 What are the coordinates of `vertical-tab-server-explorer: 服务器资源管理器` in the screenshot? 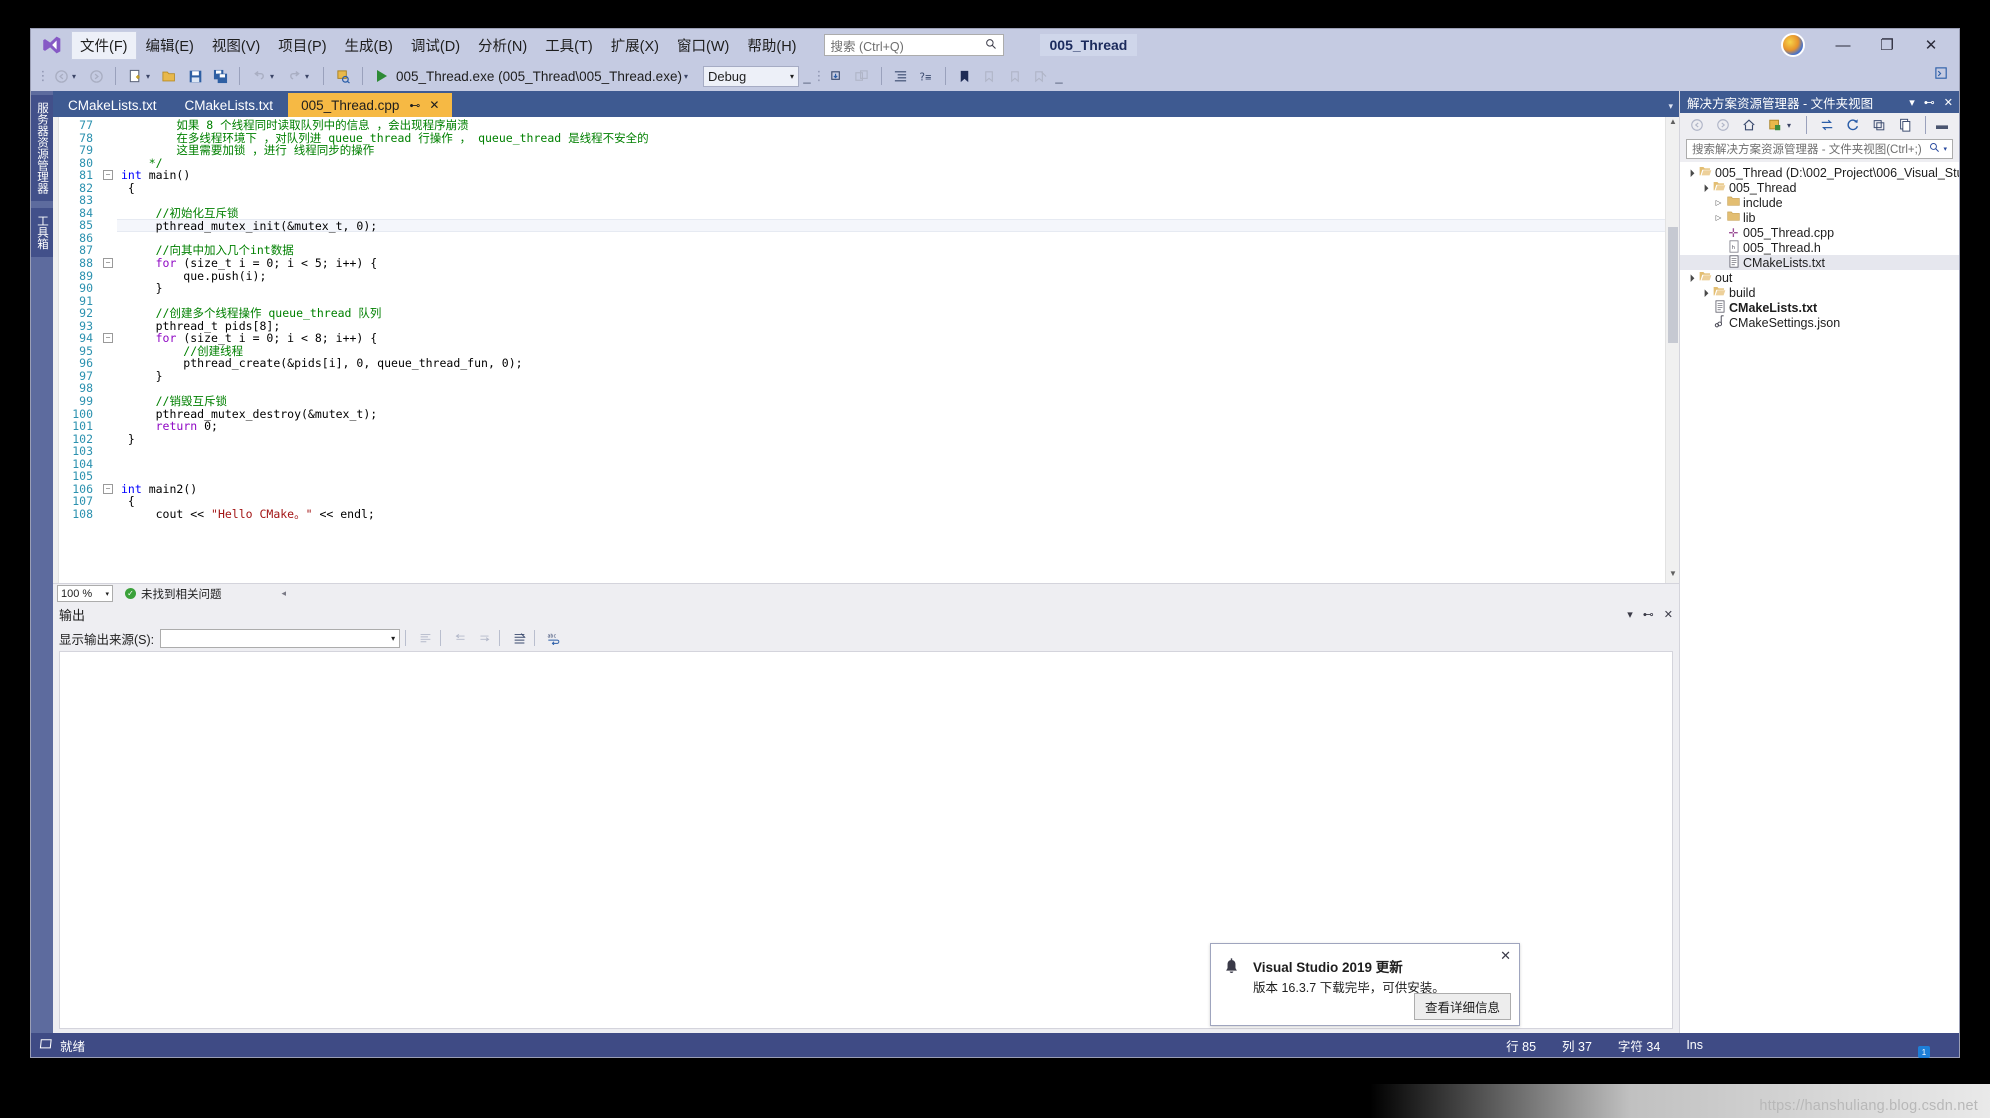 It's located at (42, 148).